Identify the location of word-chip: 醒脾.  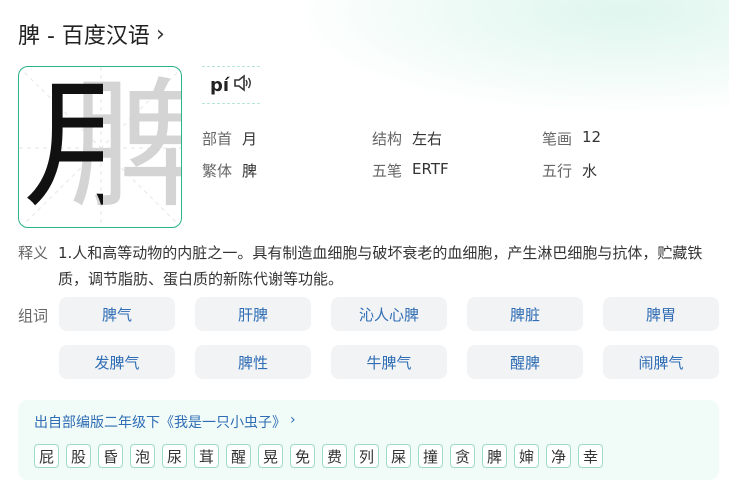
(525, 362).